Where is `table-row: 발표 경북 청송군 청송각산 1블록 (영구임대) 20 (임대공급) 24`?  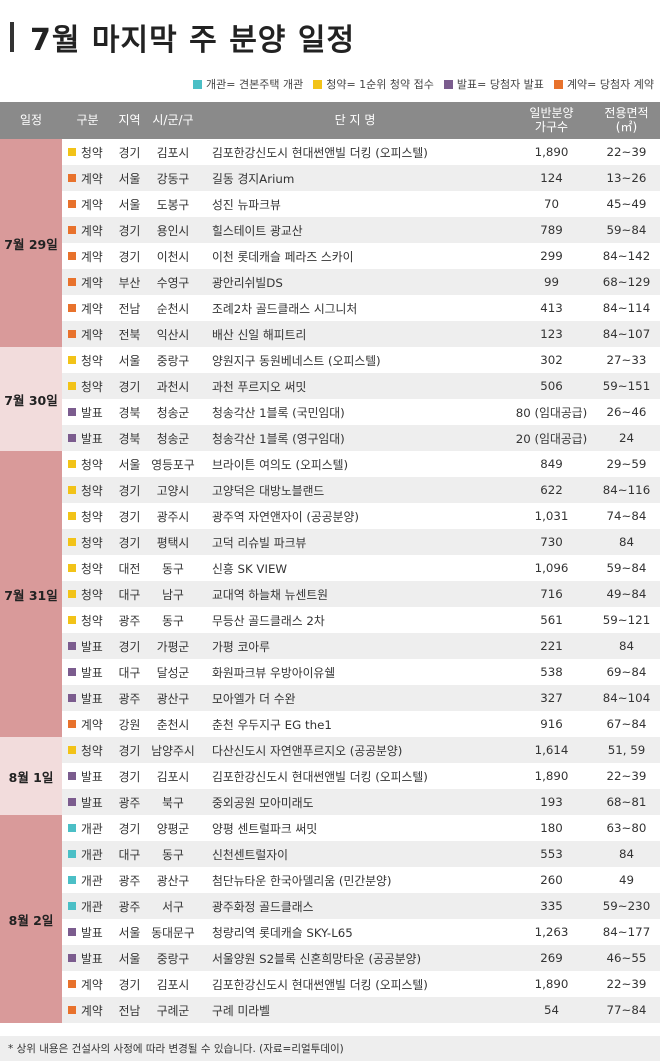
table-row: 발표 경북 청송군 청송각산 1블록 (영구임대) 20 (임대공급) 24 is located at coordinates (361, 438).